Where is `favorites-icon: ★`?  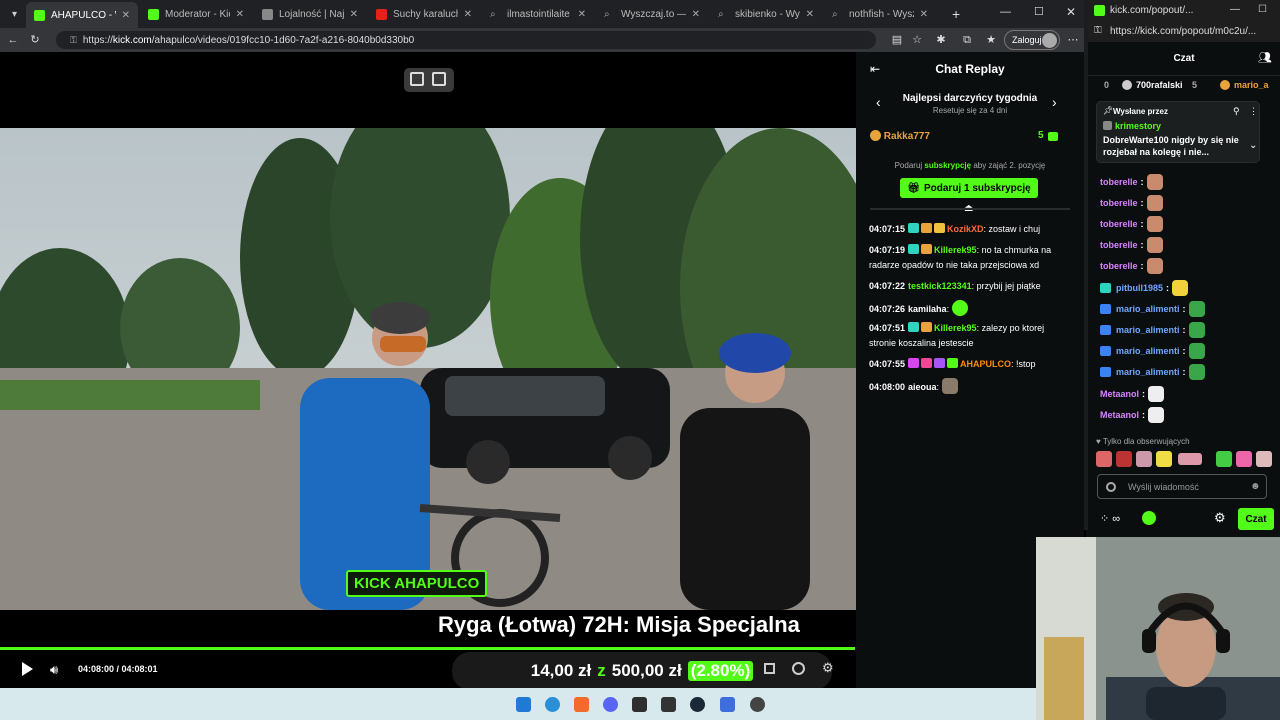
favorites-icon: ★ is located at coordinates (991, 40).